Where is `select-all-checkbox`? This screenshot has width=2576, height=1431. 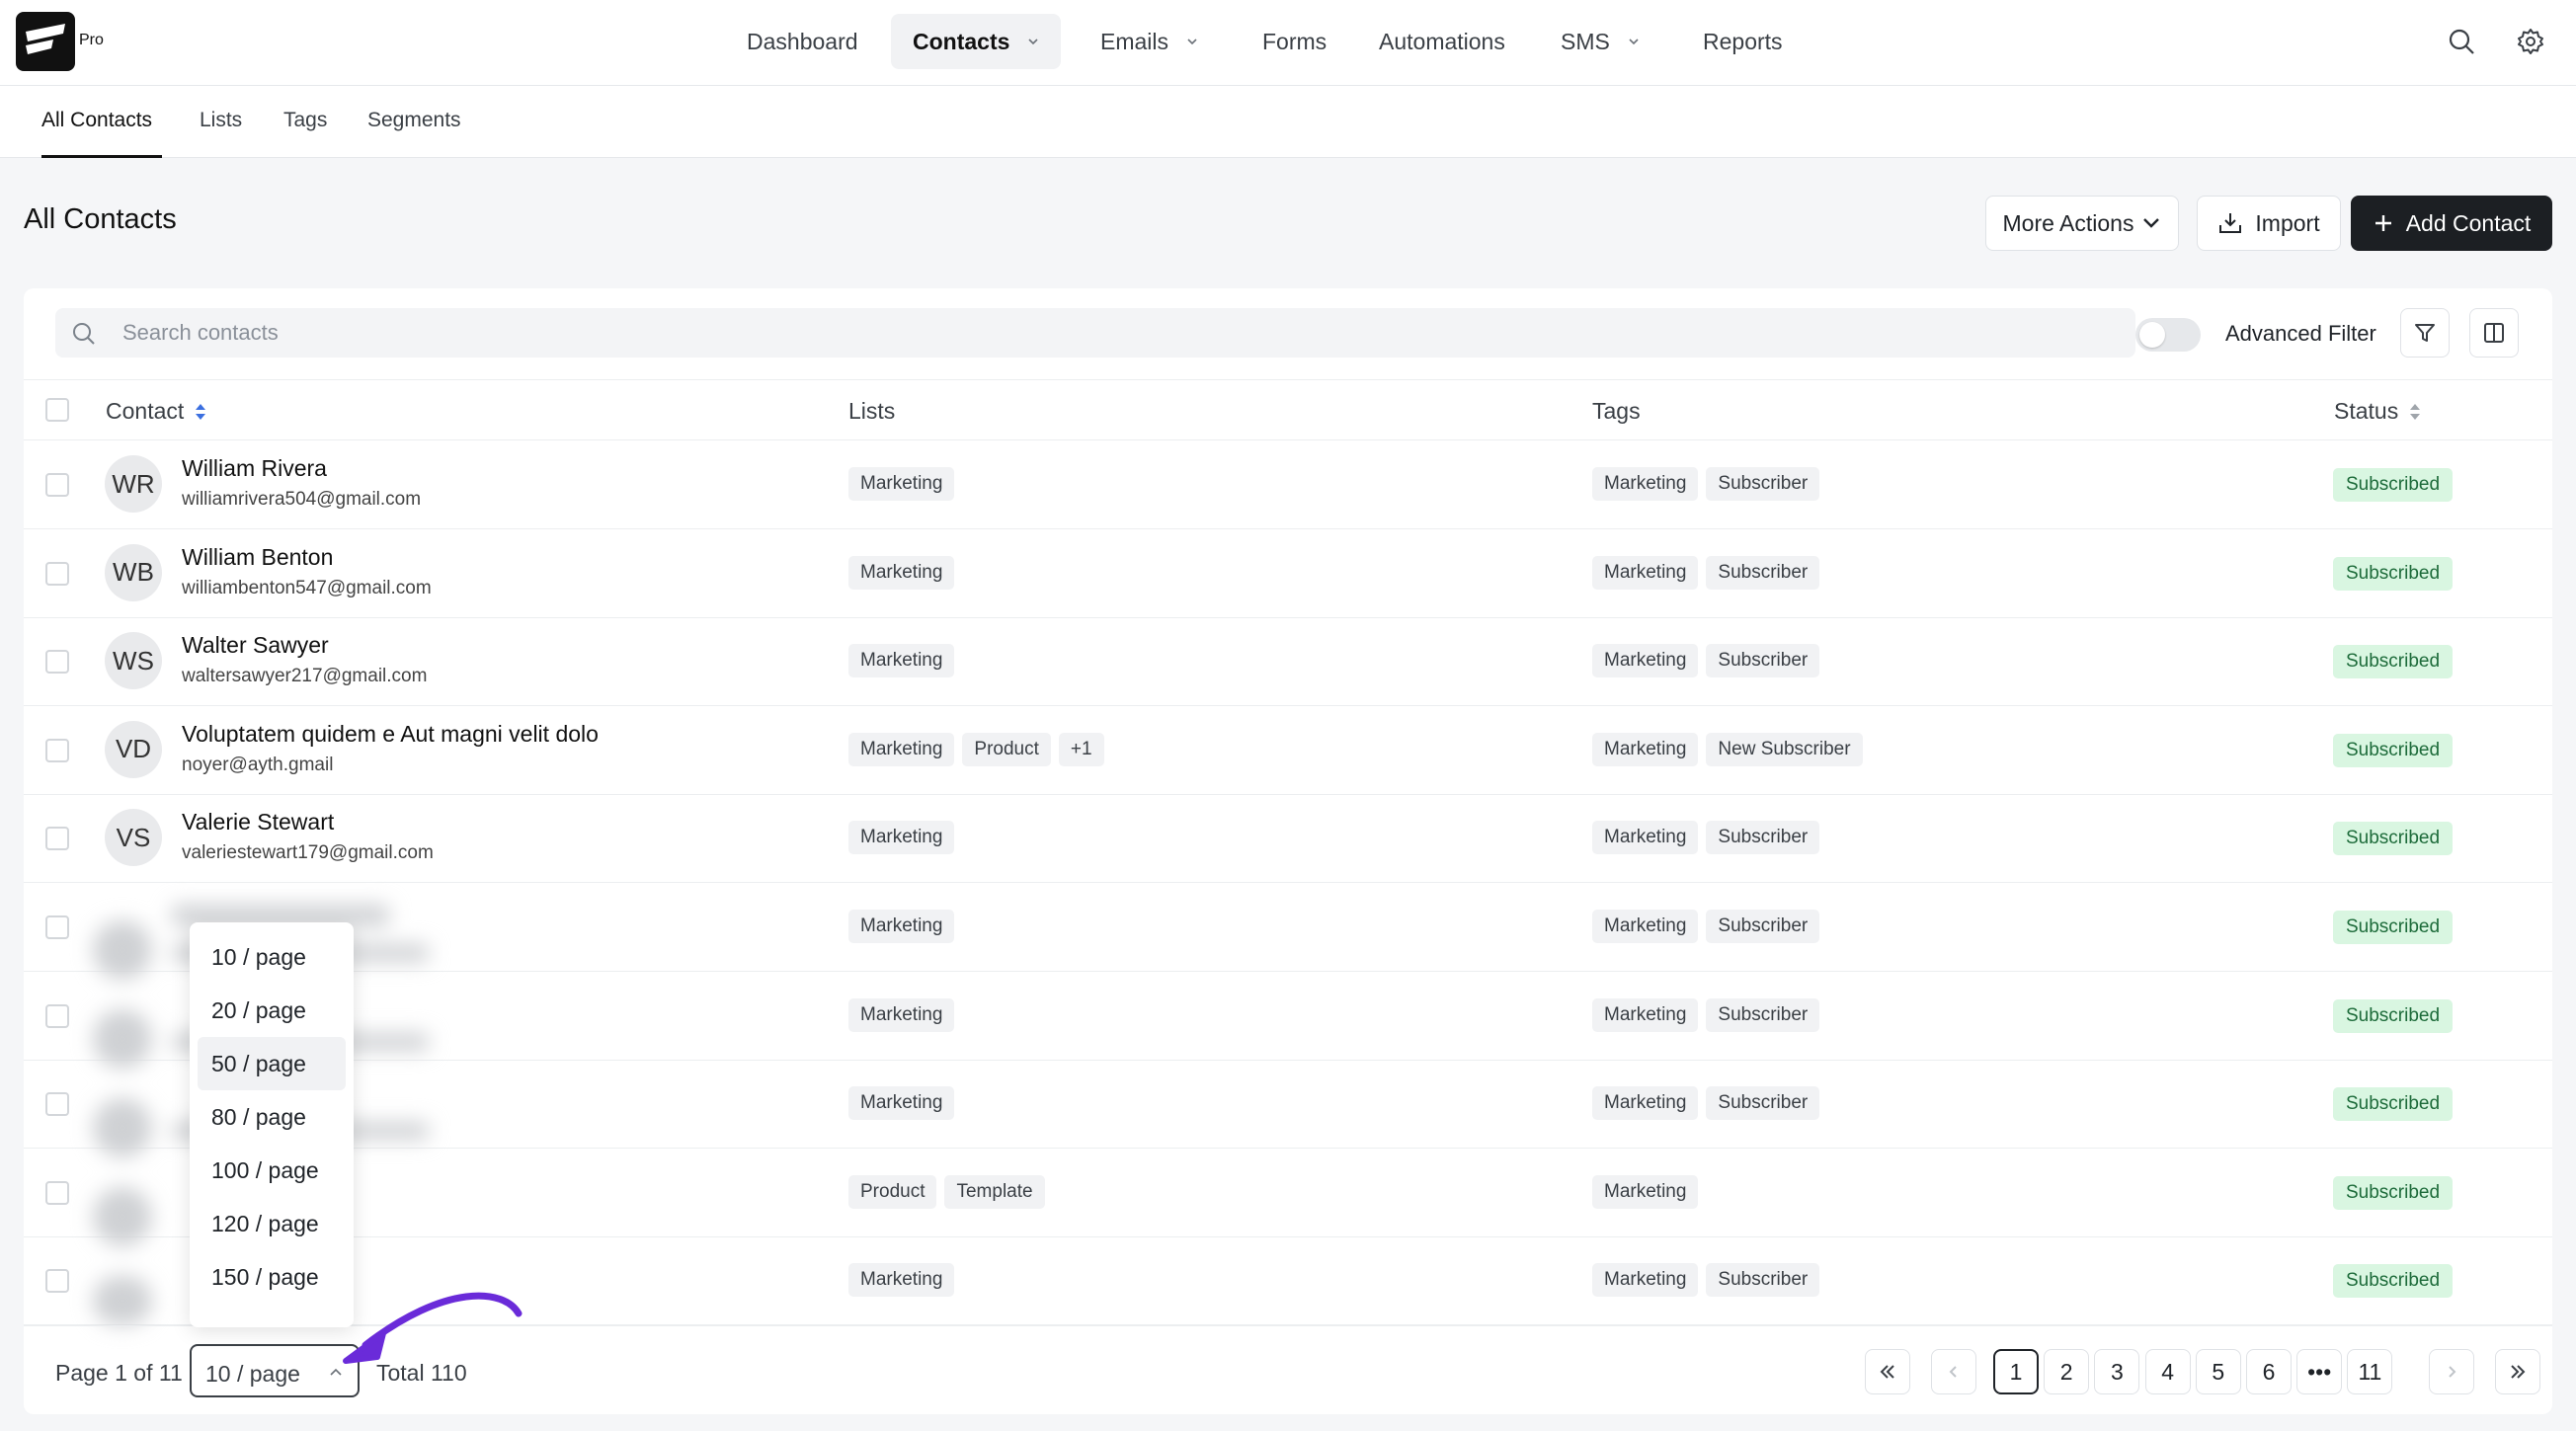
select-all-checkbox is located at coordinates (57, 410).